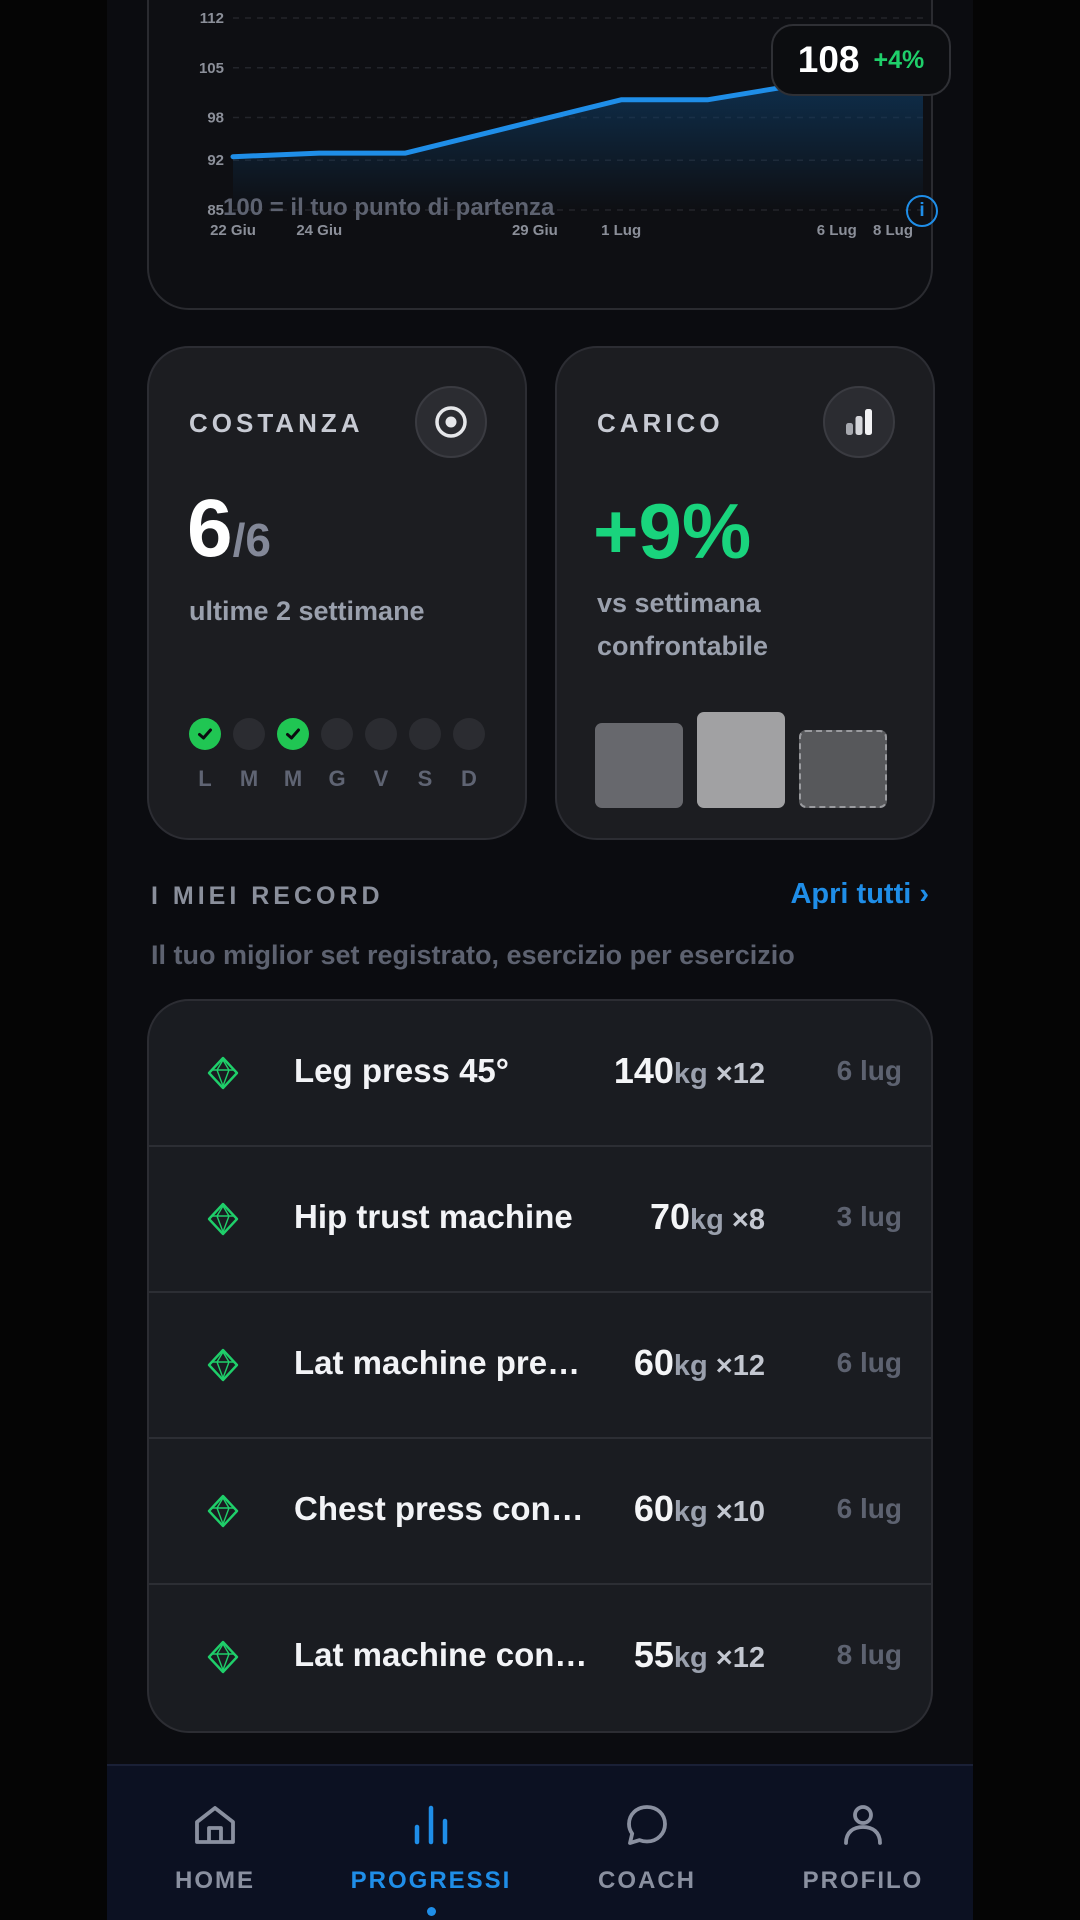 The height and width of the screenshot is (1920, 1080). What do you see at coordinates (469, 778) in the screenshot?
I see `day-label: D` at bounding box center [469, 778].